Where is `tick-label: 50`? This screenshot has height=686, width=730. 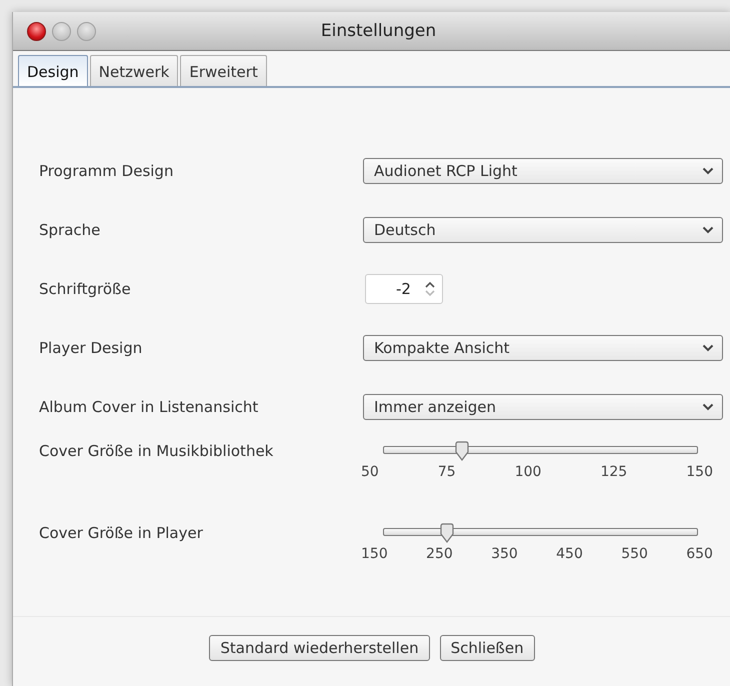
tick-label: 50 is located at coordinates (370, 472).